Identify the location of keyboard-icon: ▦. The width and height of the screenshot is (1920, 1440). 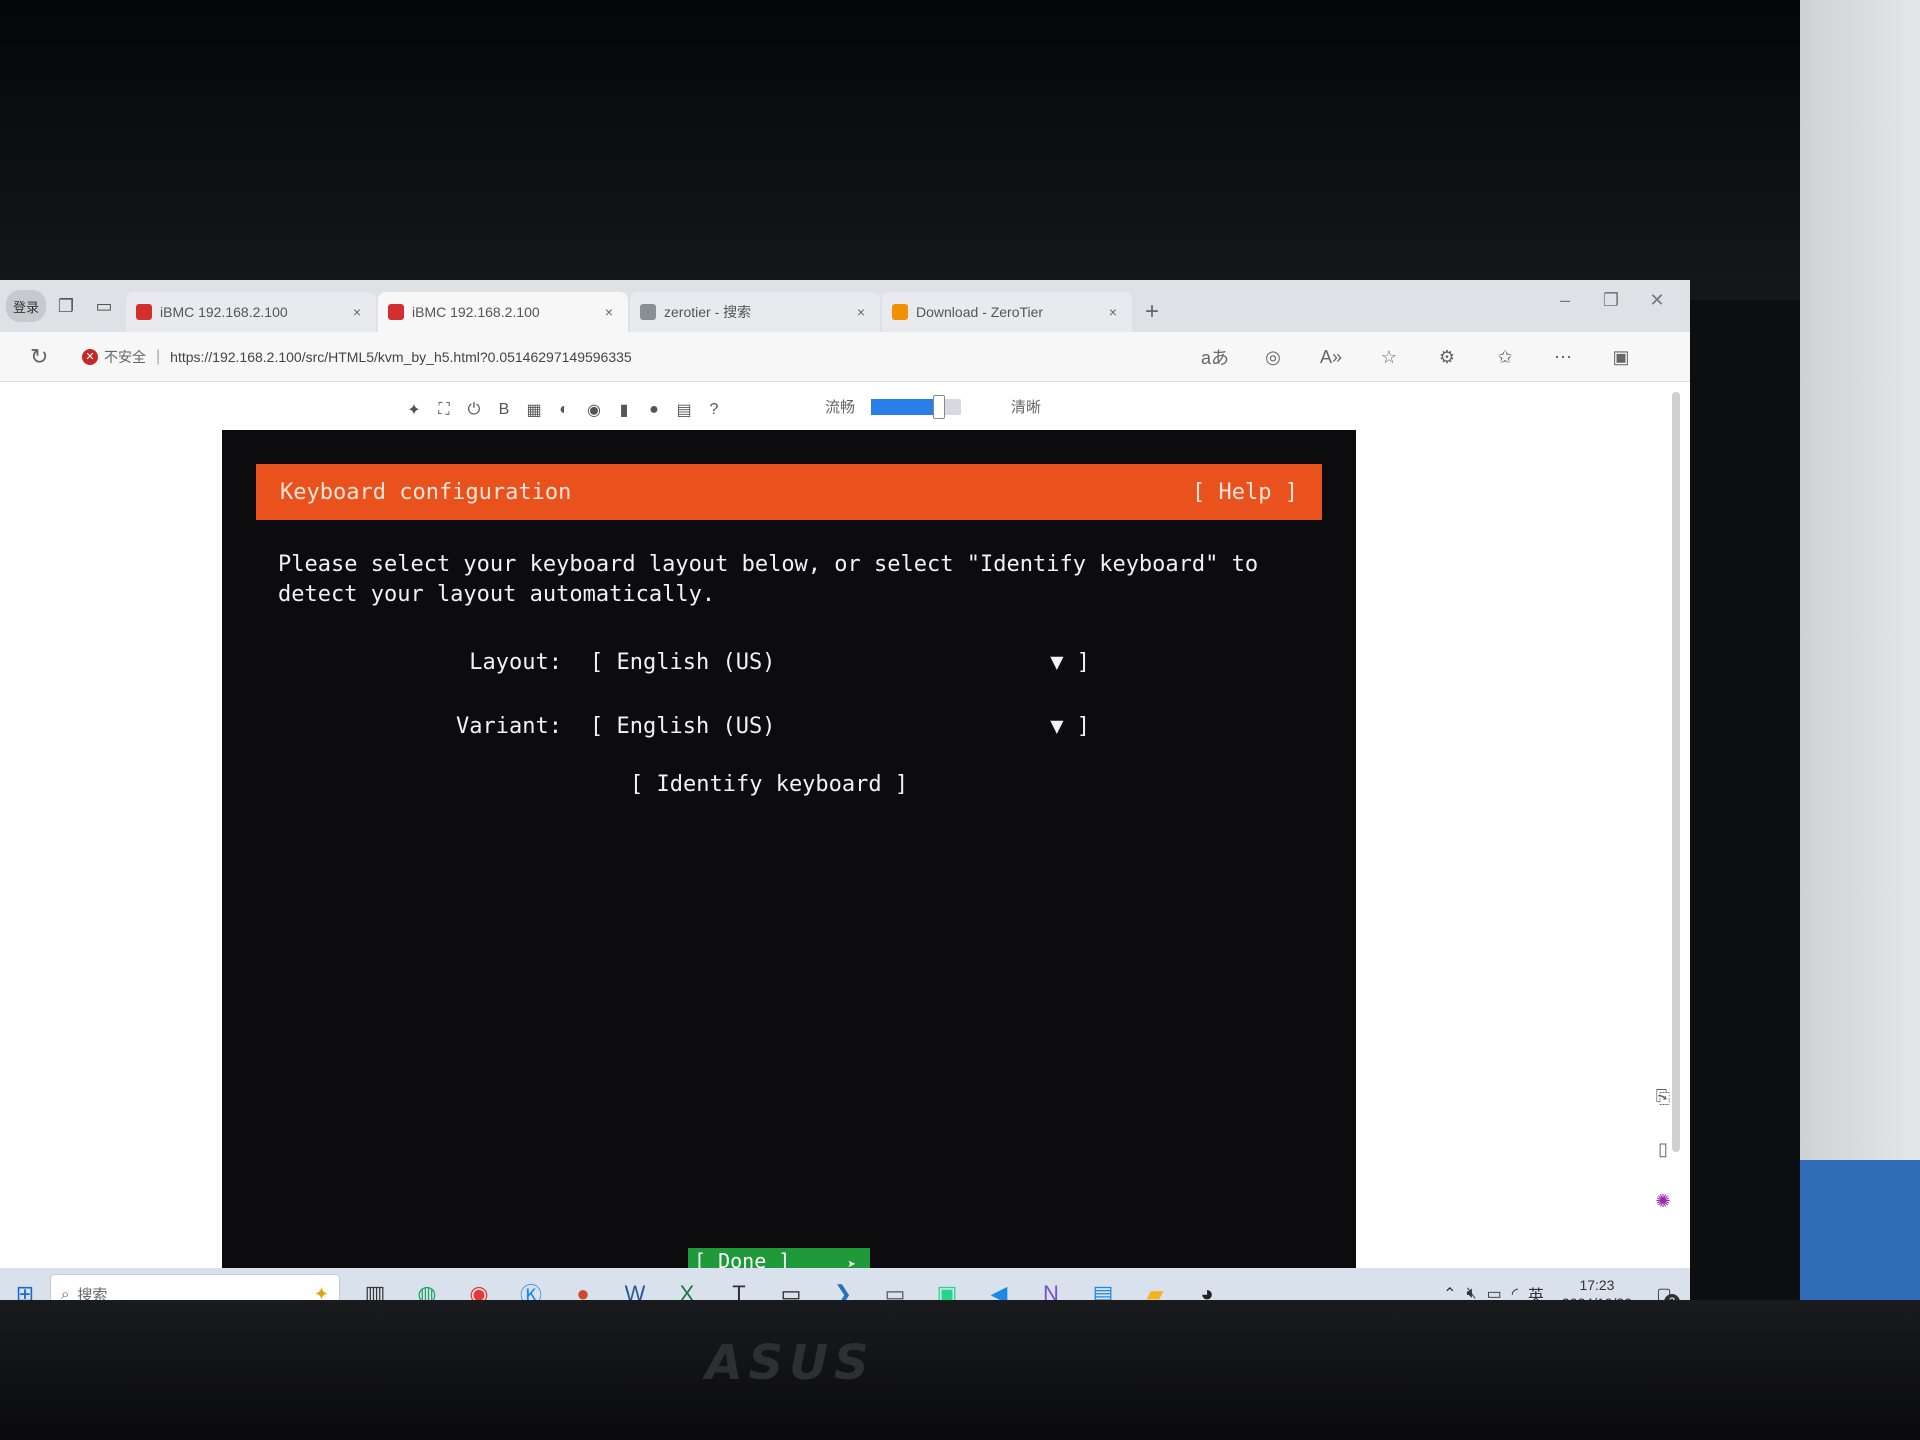
(534, 410).